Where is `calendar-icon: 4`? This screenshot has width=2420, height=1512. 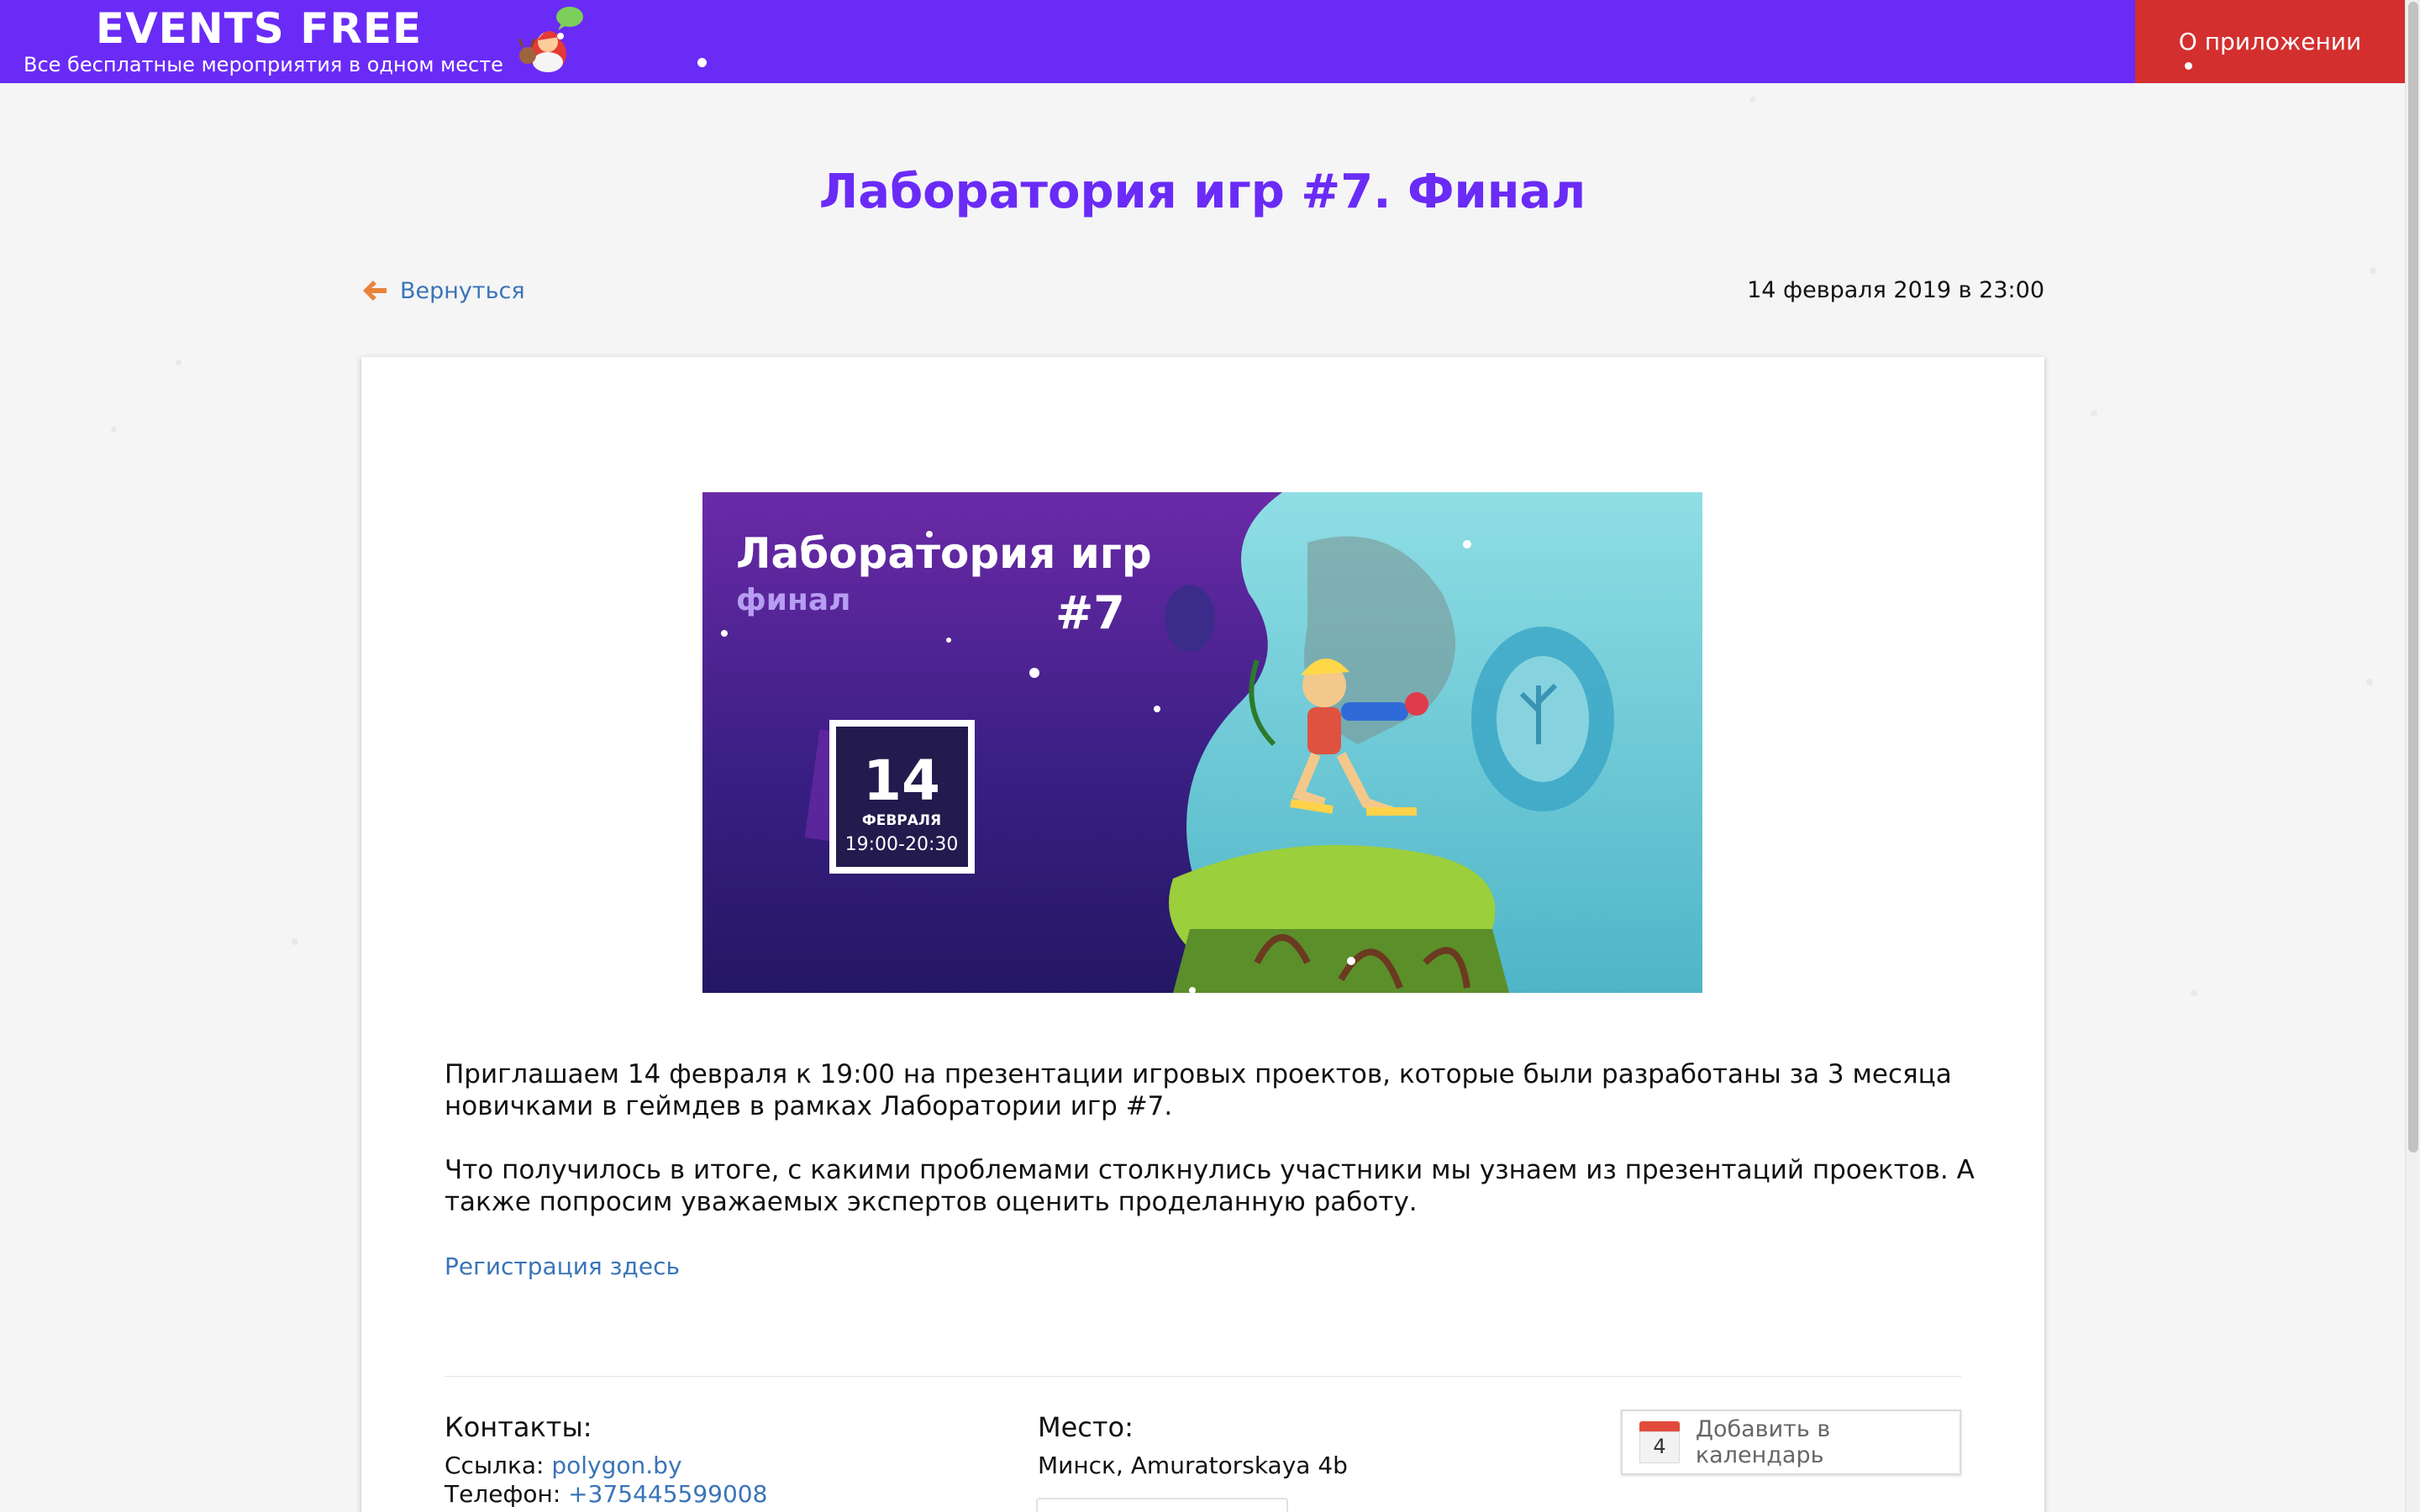 calendar-icon: 4 is located at coordinates (1659, 1442).